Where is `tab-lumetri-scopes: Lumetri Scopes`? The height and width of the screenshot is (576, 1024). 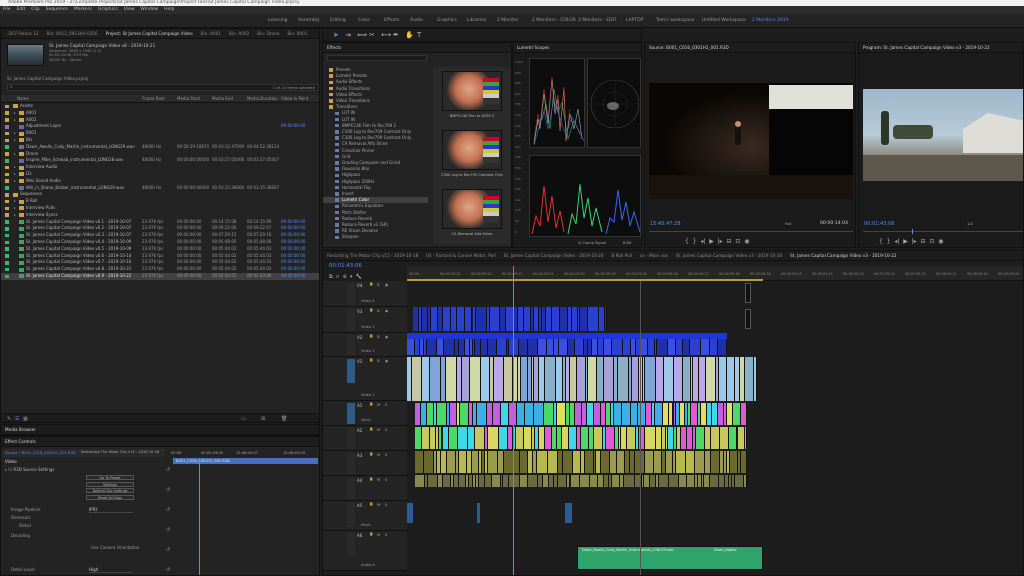 tab-lumetri-scopes: Lumetri Scopes is located at coordinates (533, 47).